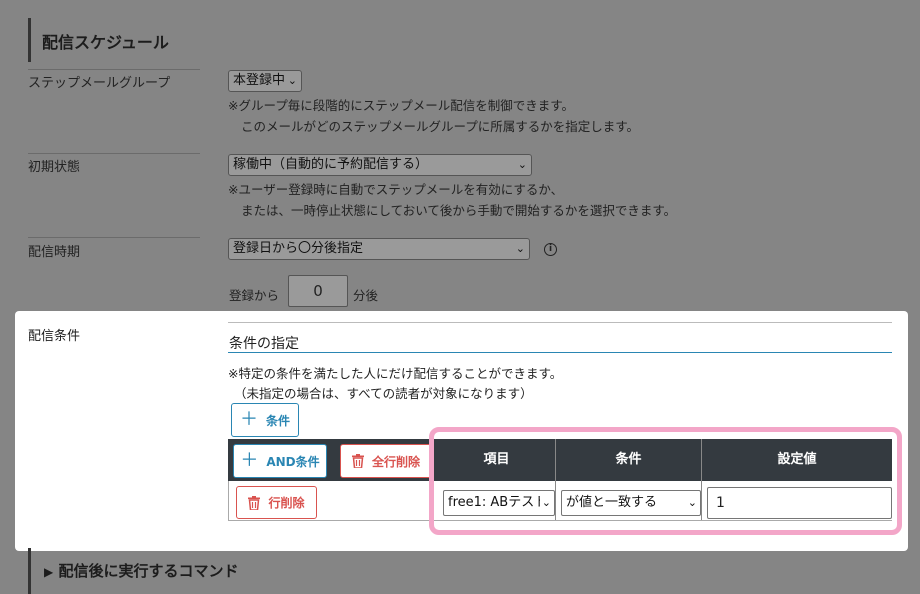 This screenshot has height=594, width=920. Describe the element at coordinates (331, 164) in the screenshot. I see `initial-state-value: 稼働中（自動的に予約配信する）` at that location.